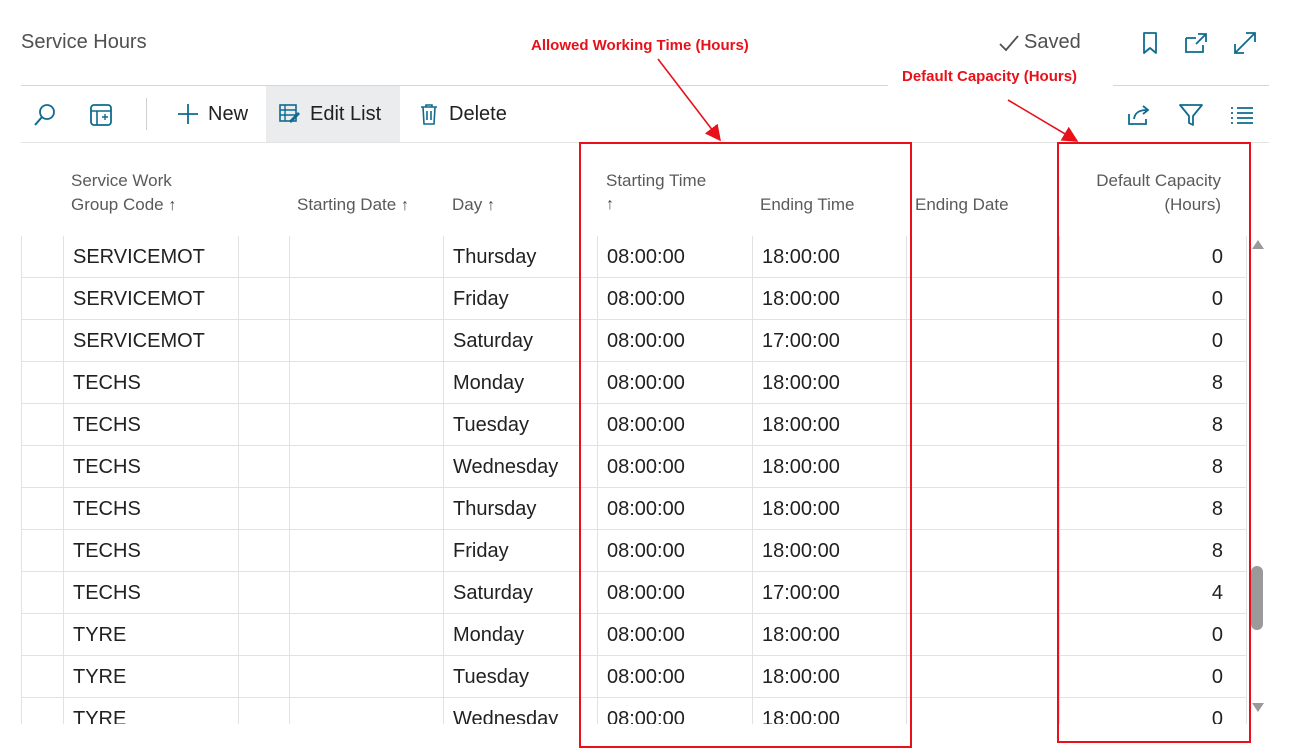 Image resolution: width=1303 pixels, height=751 pixels. I want to click on table-row: TECHS Thursday 08:00:00 18:00:00 8, so click(634, 509).